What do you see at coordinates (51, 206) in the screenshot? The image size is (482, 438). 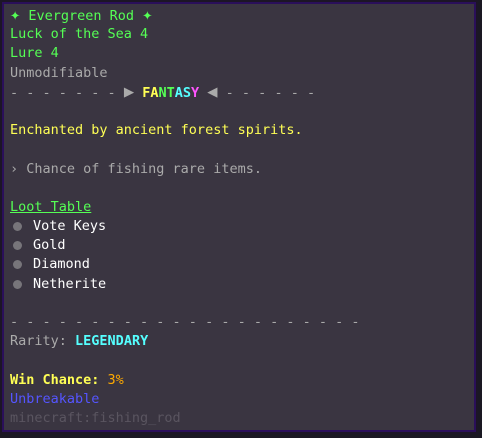 I see `loot-table-title: Loot Table` at bounding box center [51, 206].